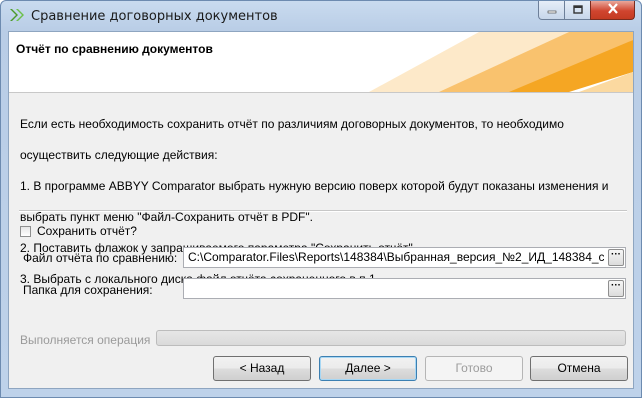  What do you see at coordinates (391, 338) in the screenshot?
I see `progress-bar` at bounding box center [391, 338].